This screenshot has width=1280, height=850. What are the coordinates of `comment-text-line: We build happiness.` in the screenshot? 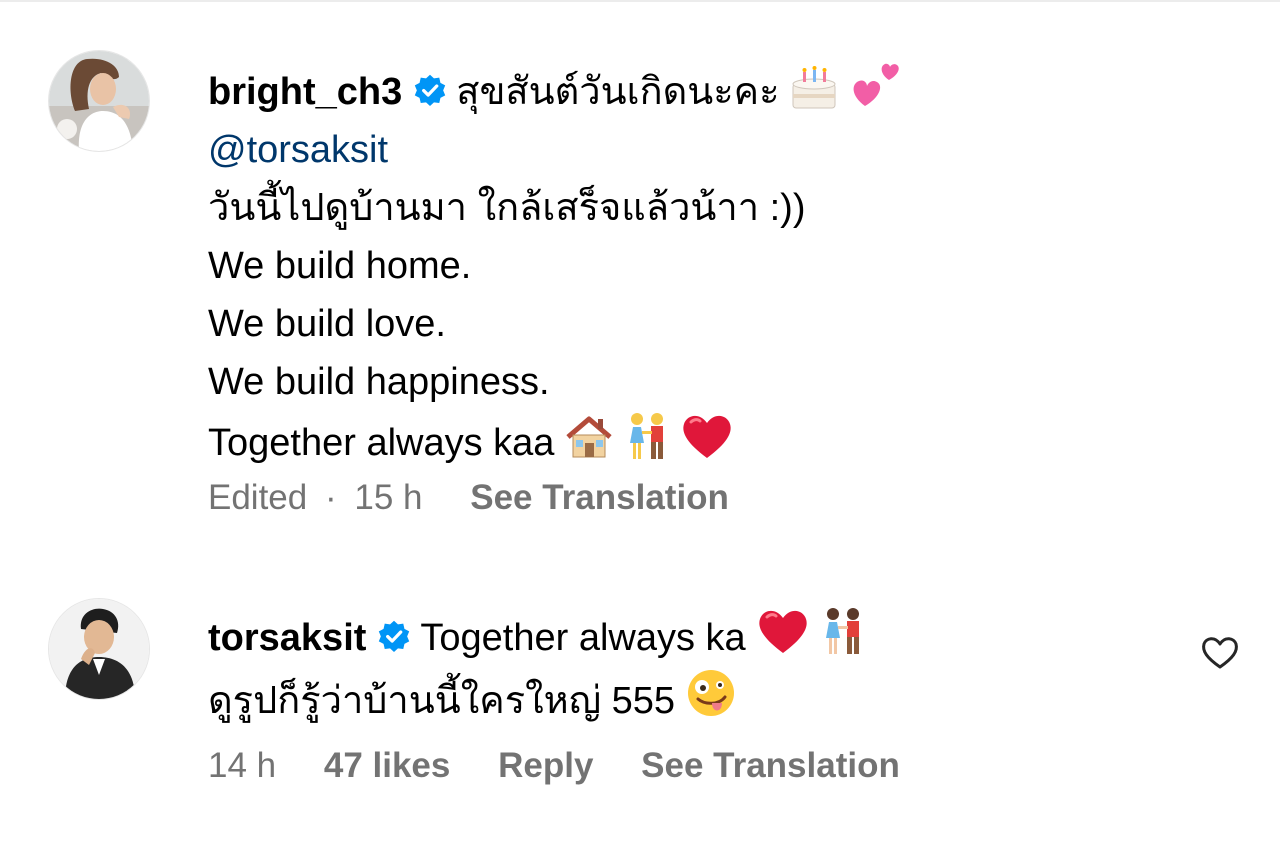 It's located at (379, 382).